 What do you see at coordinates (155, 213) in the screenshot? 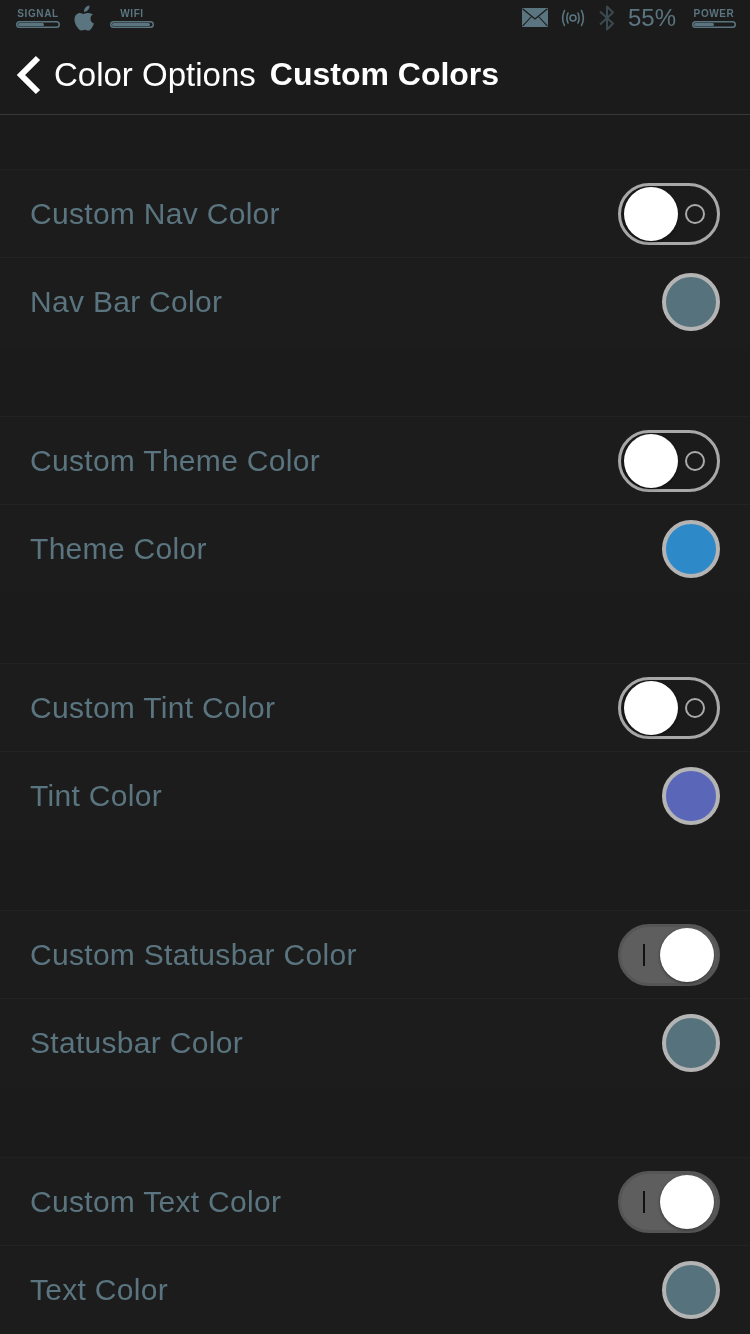
I see `setting-label: Custom Nav Color` at bounding box center [155, 213].